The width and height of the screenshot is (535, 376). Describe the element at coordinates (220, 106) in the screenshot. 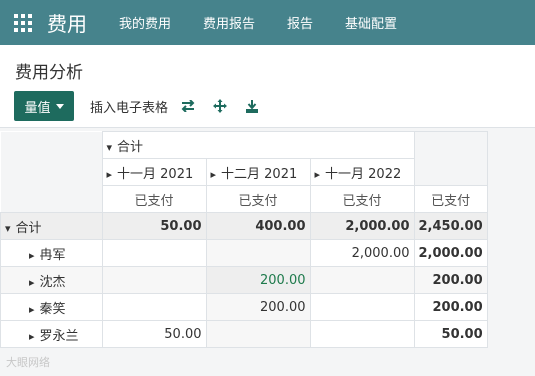

I see `expand-all-icon` at that location.